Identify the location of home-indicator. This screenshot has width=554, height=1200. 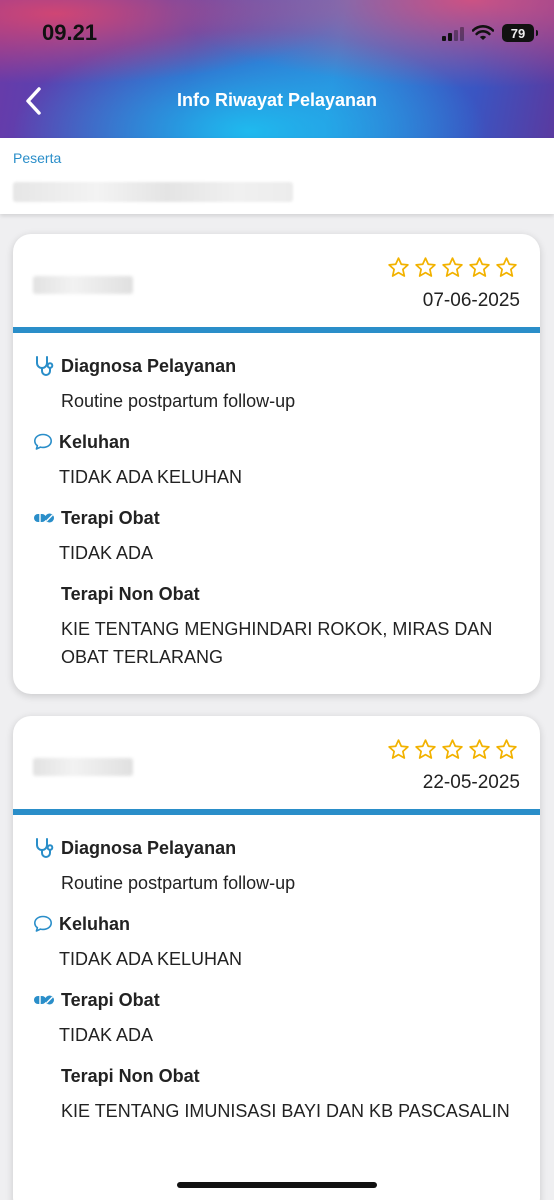
(277, 1185).